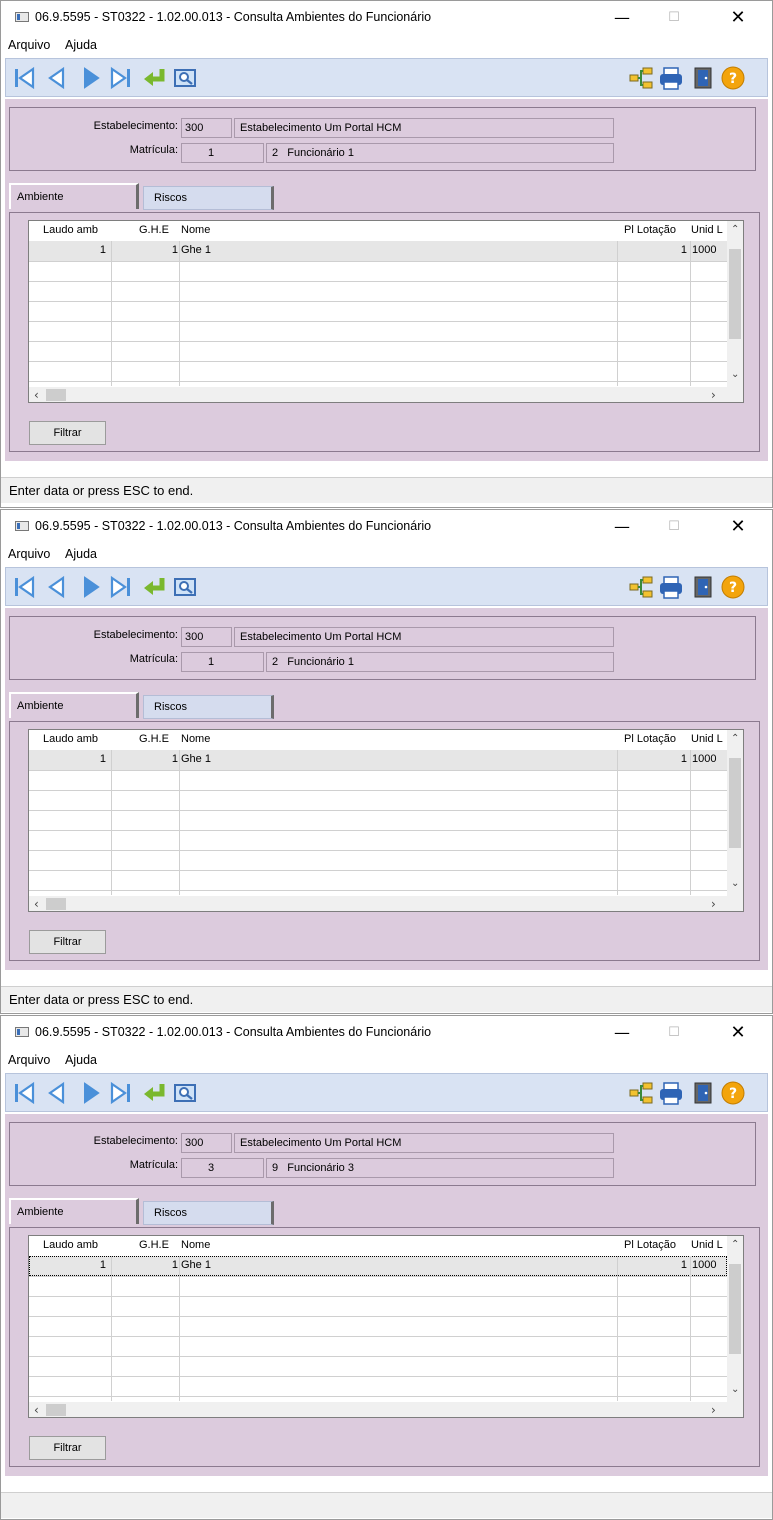 Image resolution: width=773 pixels, height=1520 pixels. Describe the element at coordinates (222, 153) in the screenshot. I see `matricula-number-field: 1` at that location.